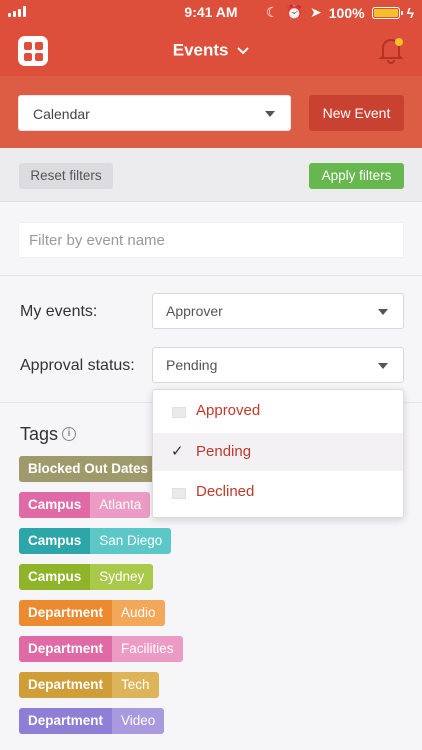  I want to click on tag-chip: Campus San Diego, so click(95, 541).